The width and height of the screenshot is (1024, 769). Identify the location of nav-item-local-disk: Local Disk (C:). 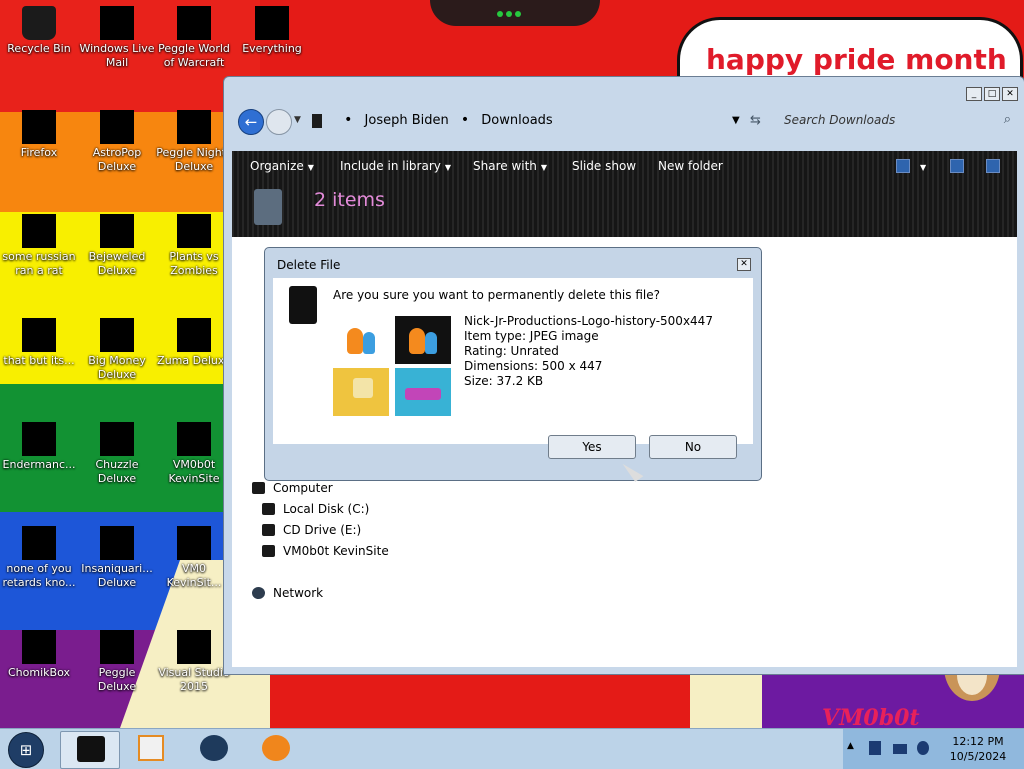
(315, 509).